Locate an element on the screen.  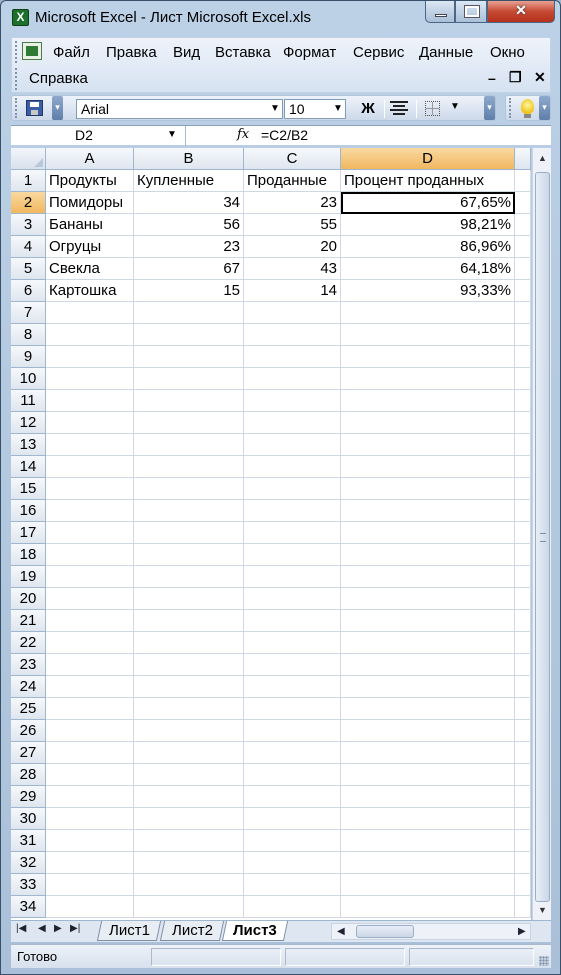
scroll-up-icon: ▲ is located at coordinates (542, 158).